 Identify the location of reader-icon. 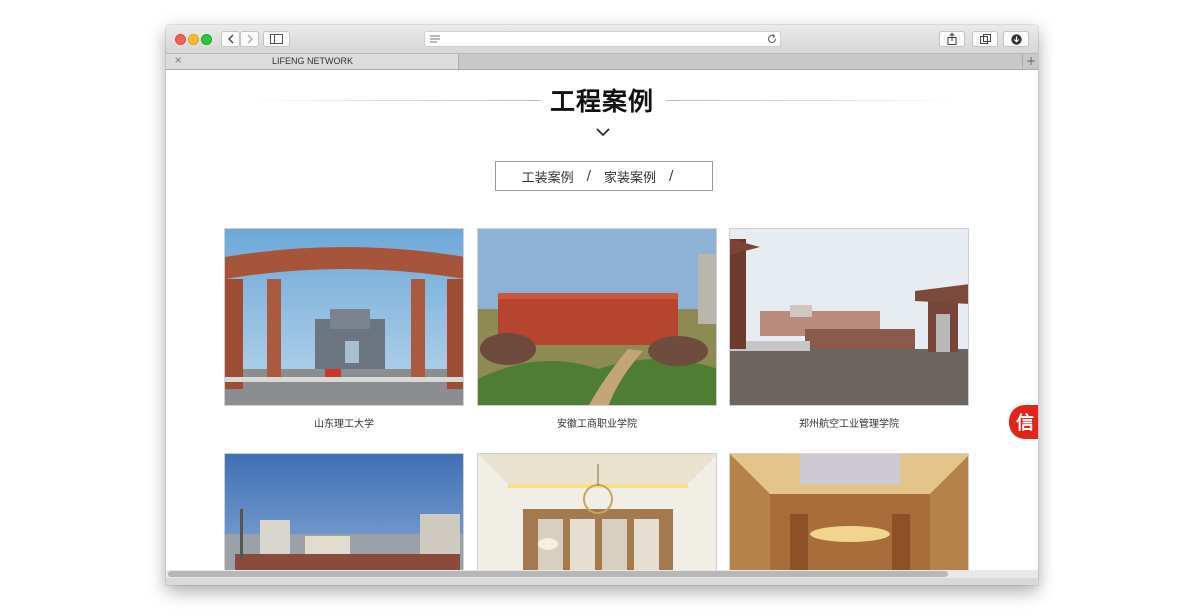
(435, 39).